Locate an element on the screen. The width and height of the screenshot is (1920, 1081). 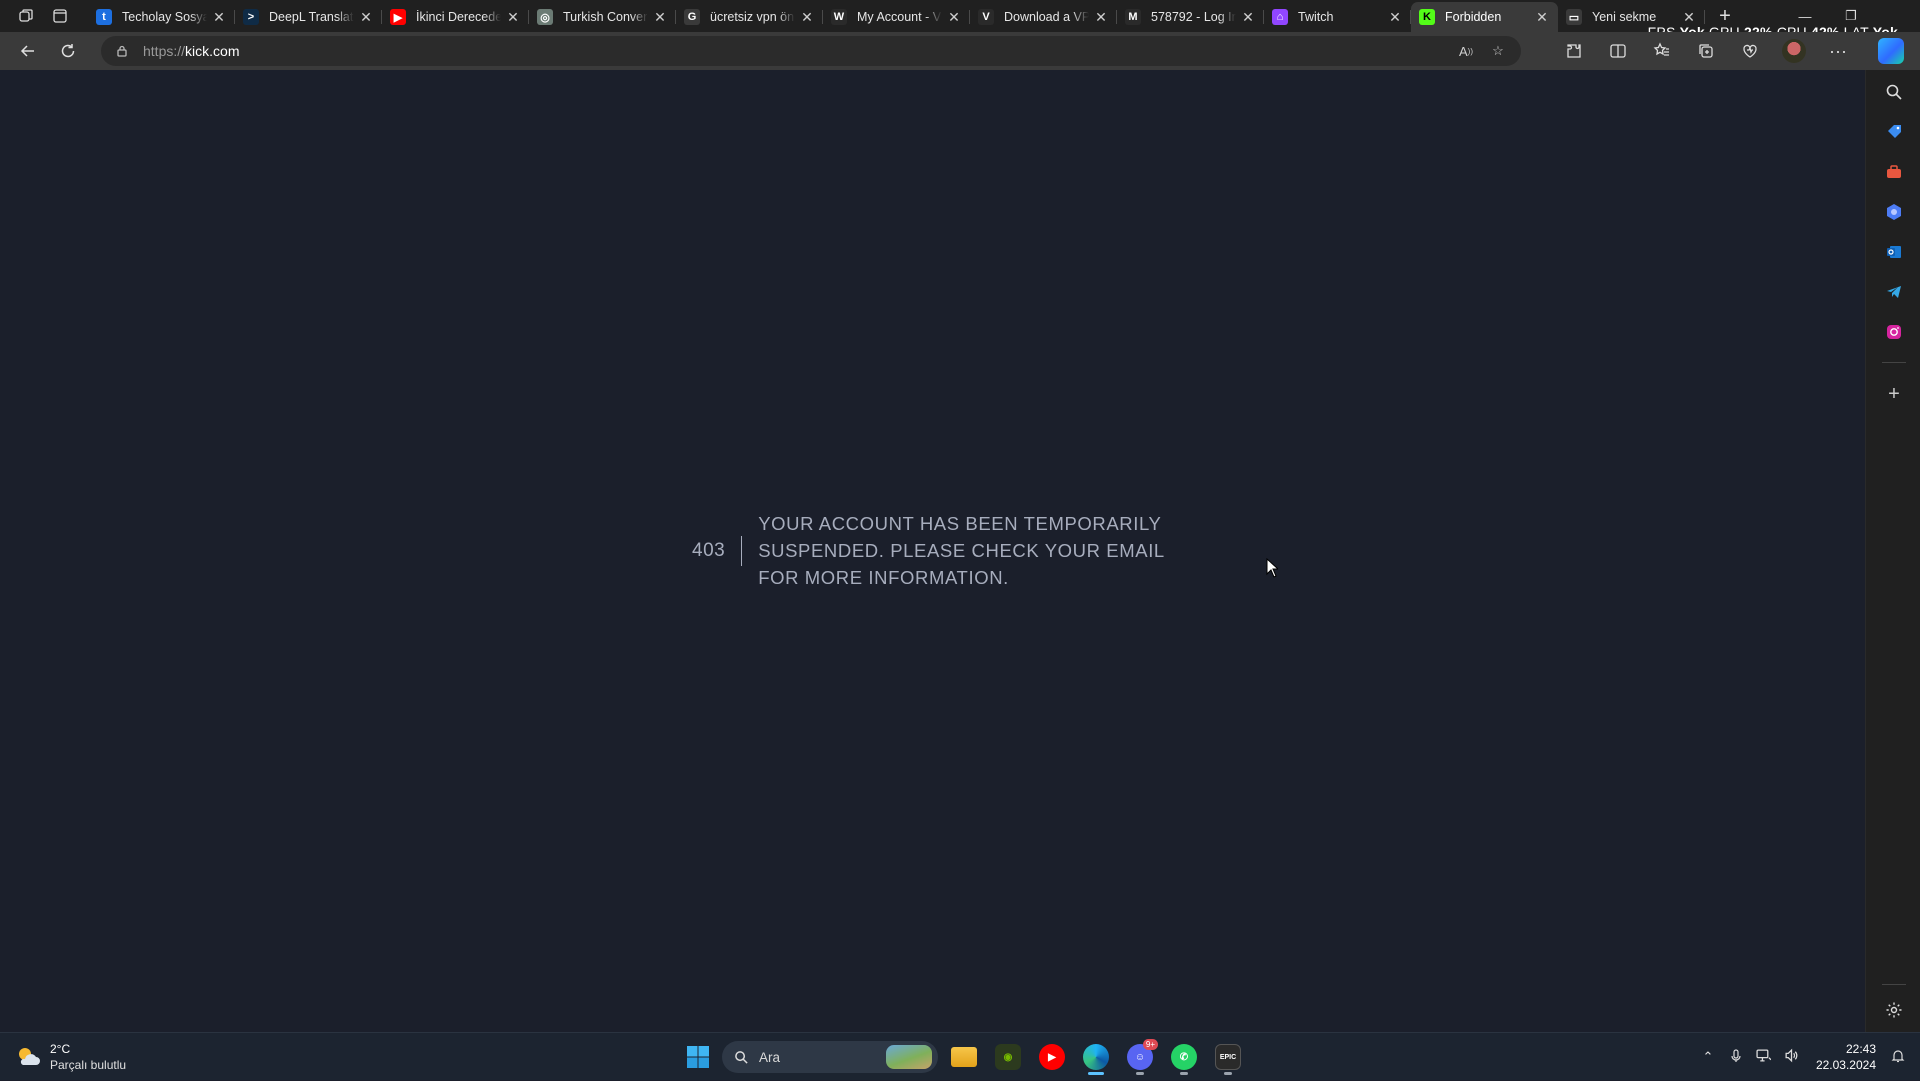
lock-icon is located at coordinates (122, 51).